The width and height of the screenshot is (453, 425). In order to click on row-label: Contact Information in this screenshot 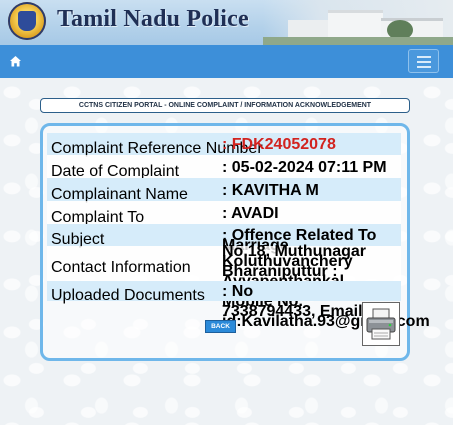, I will do `click(121, 267)`.